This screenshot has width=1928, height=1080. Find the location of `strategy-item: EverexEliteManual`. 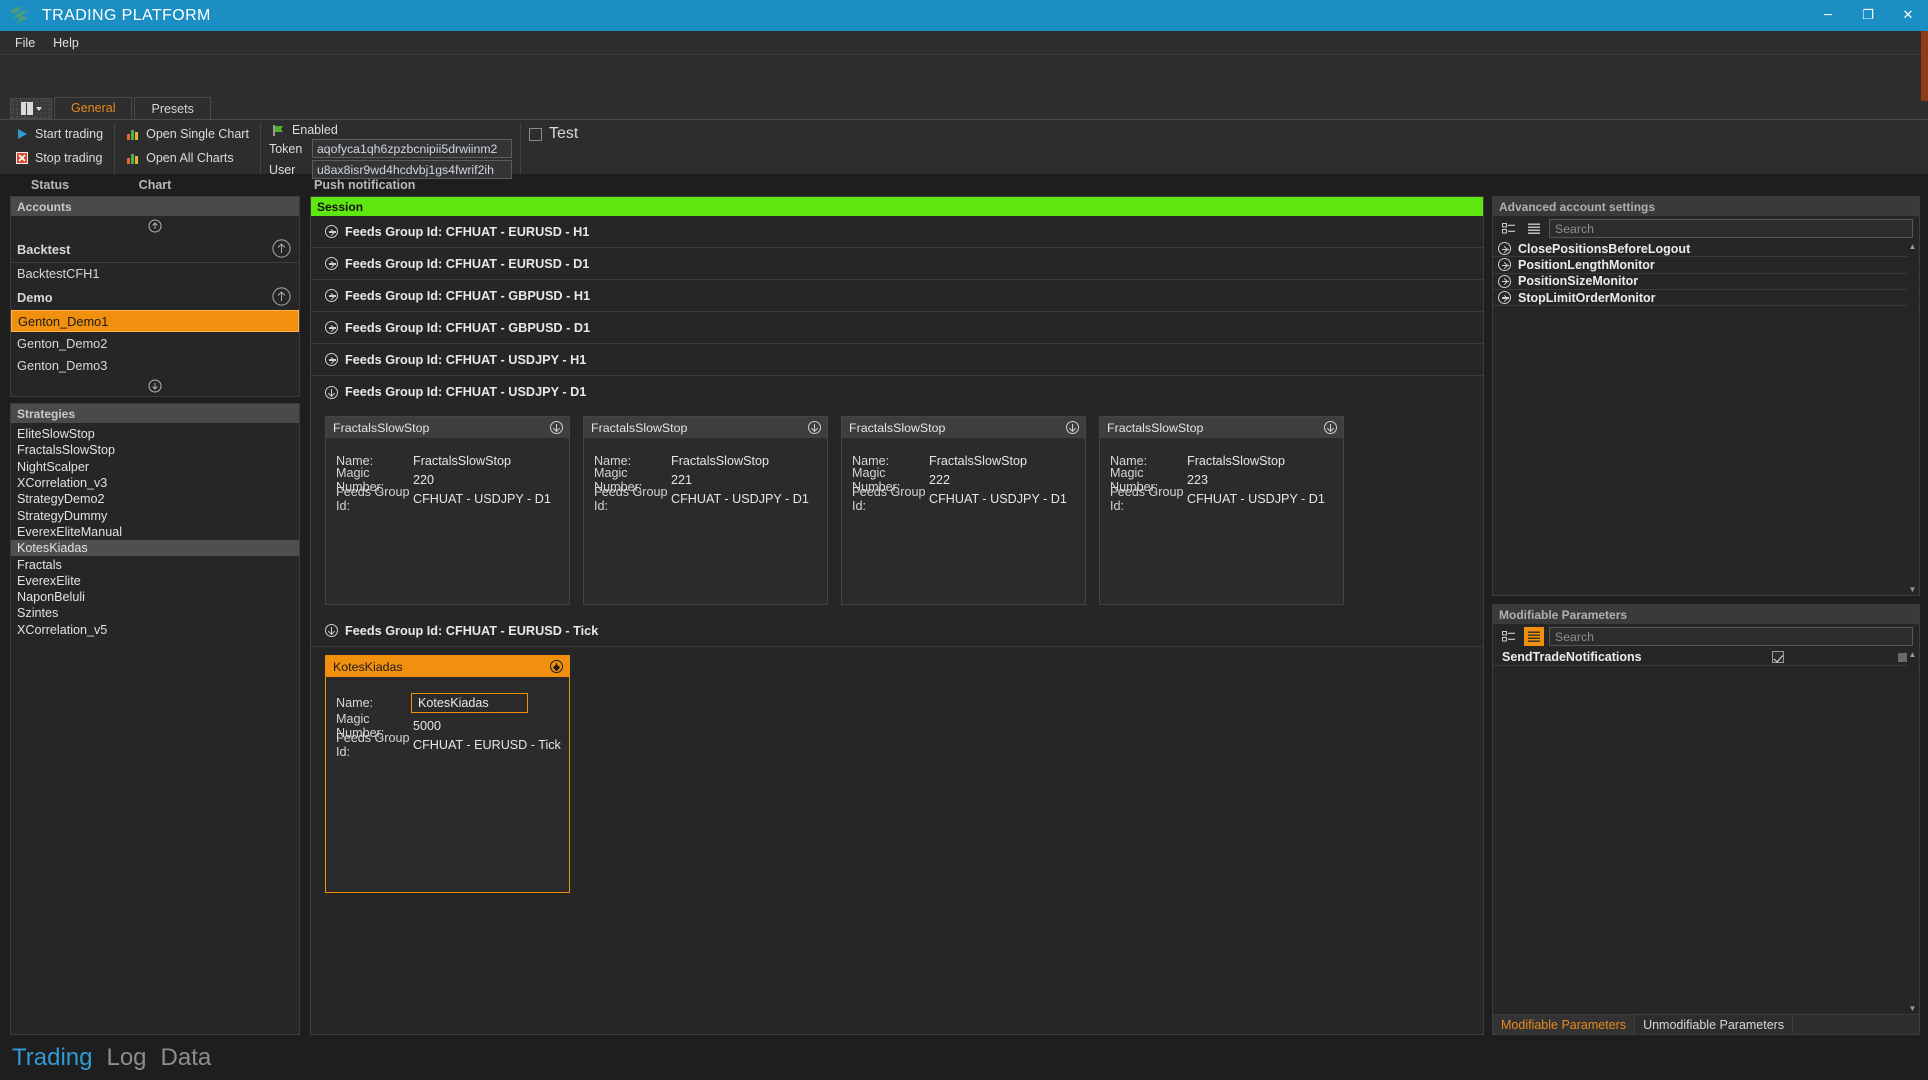

strategy-item: EverexEliteManual is located at coordinates (155, 532).